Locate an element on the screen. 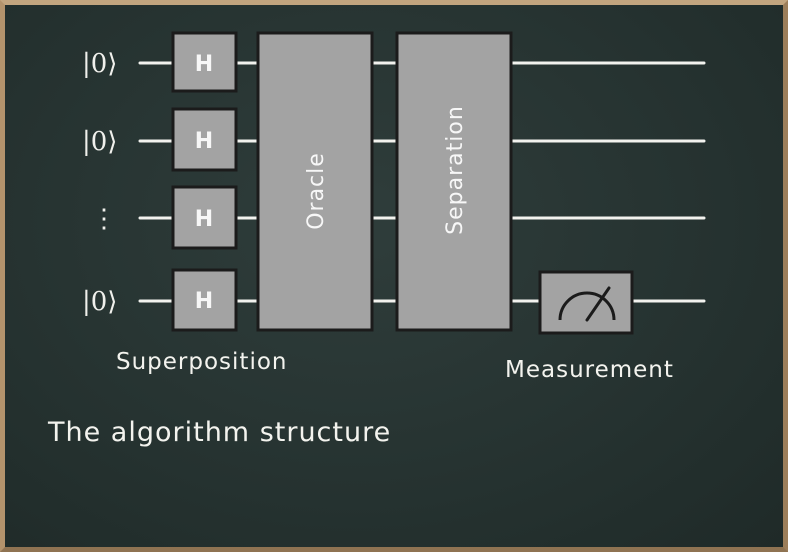 Image resolution: width=788 pixels, height=552 pixels. wire-label-1: |0⟩ is located at coordinates (99, 64).